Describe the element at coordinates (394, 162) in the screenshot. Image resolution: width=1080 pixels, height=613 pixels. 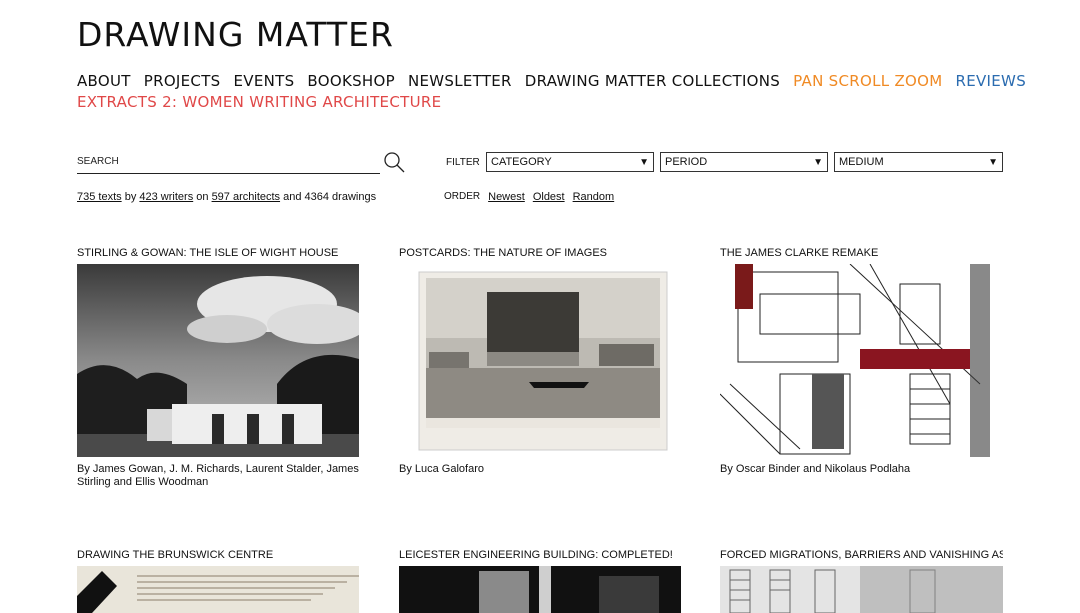
I see `search-icon` at that location.